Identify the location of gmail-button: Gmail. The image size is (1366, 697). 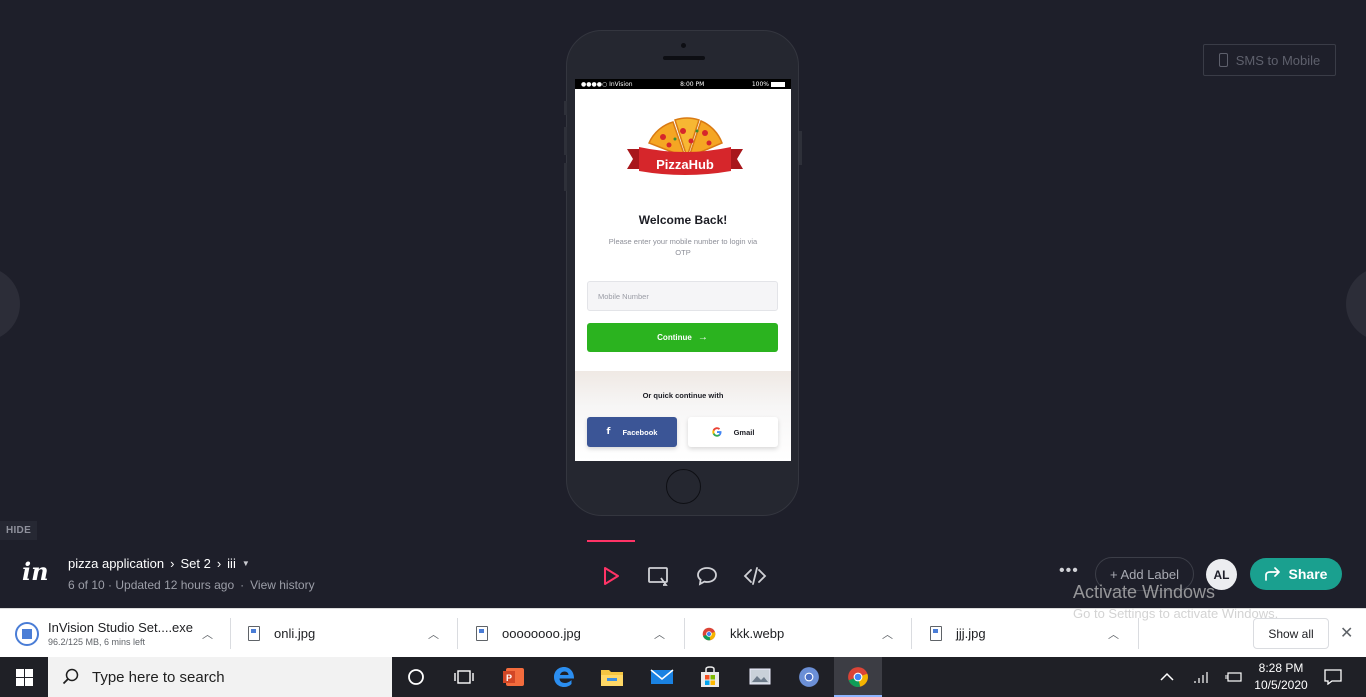
(733, 432).